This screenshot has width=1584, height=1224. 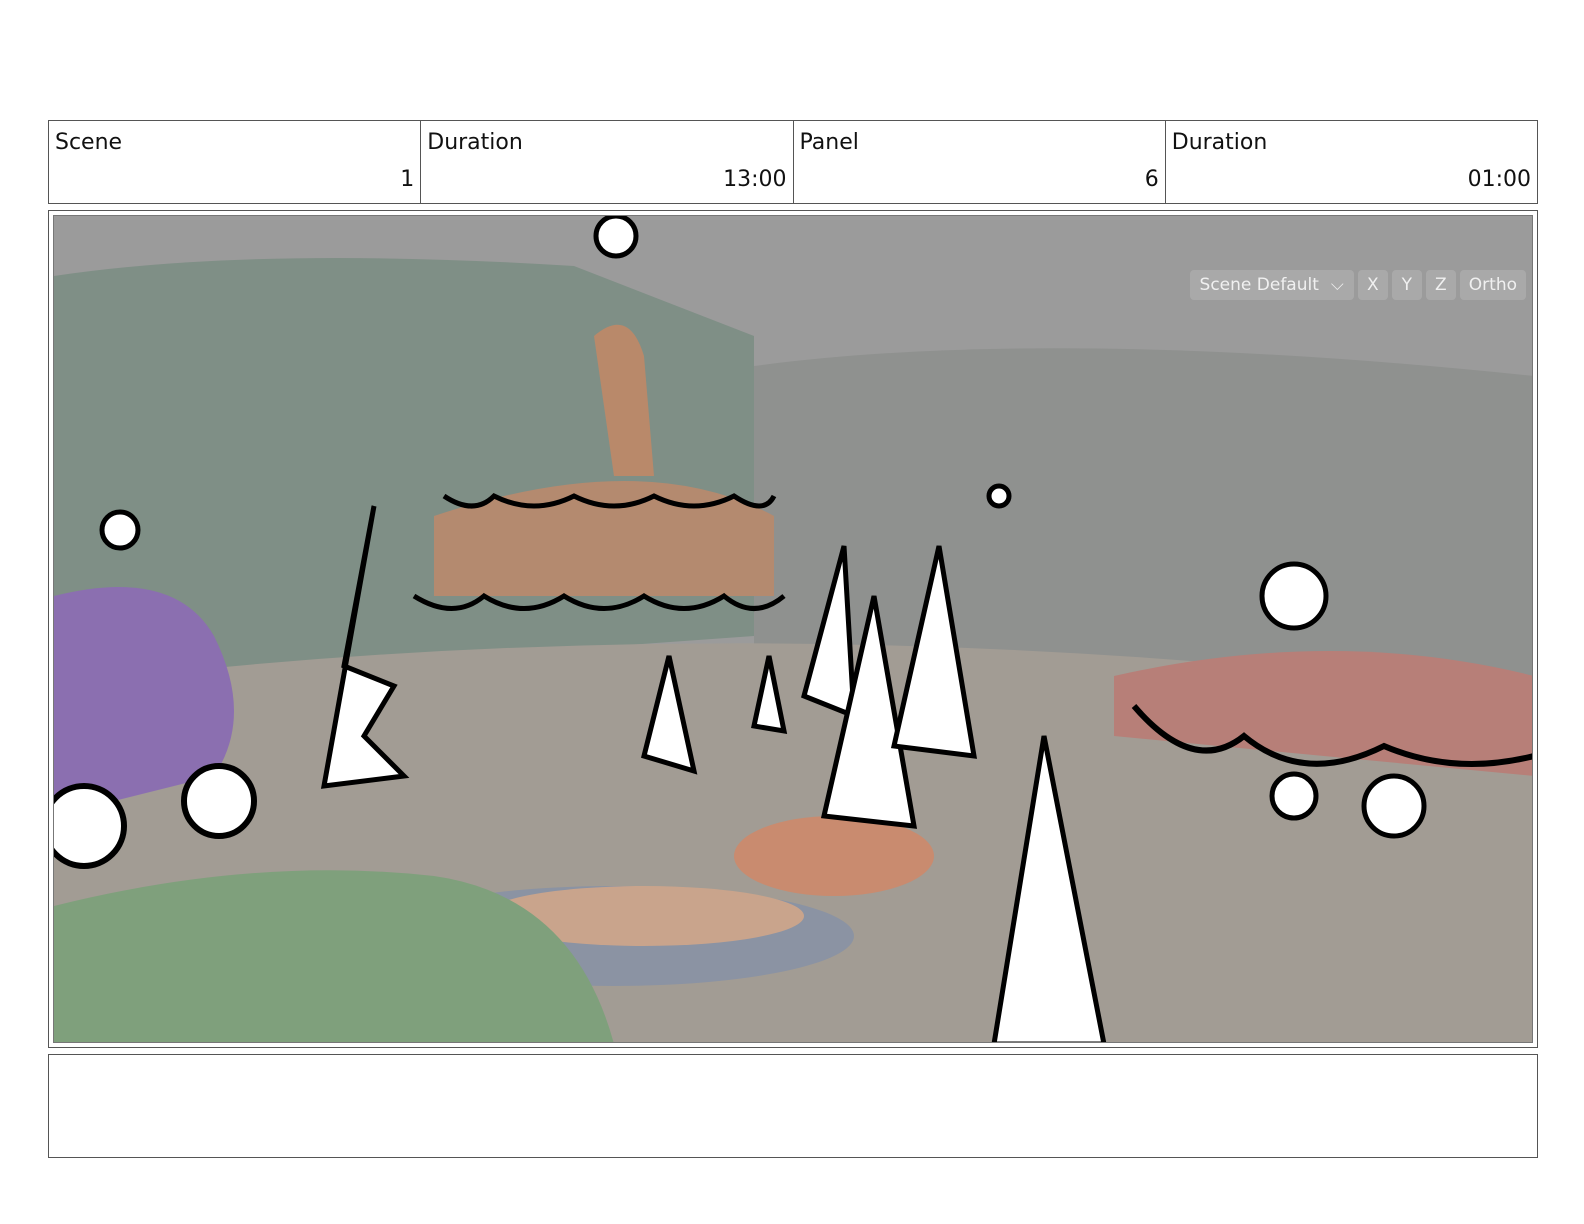 I want to click on axis-x-button: X, so click(x=1372, y=285).